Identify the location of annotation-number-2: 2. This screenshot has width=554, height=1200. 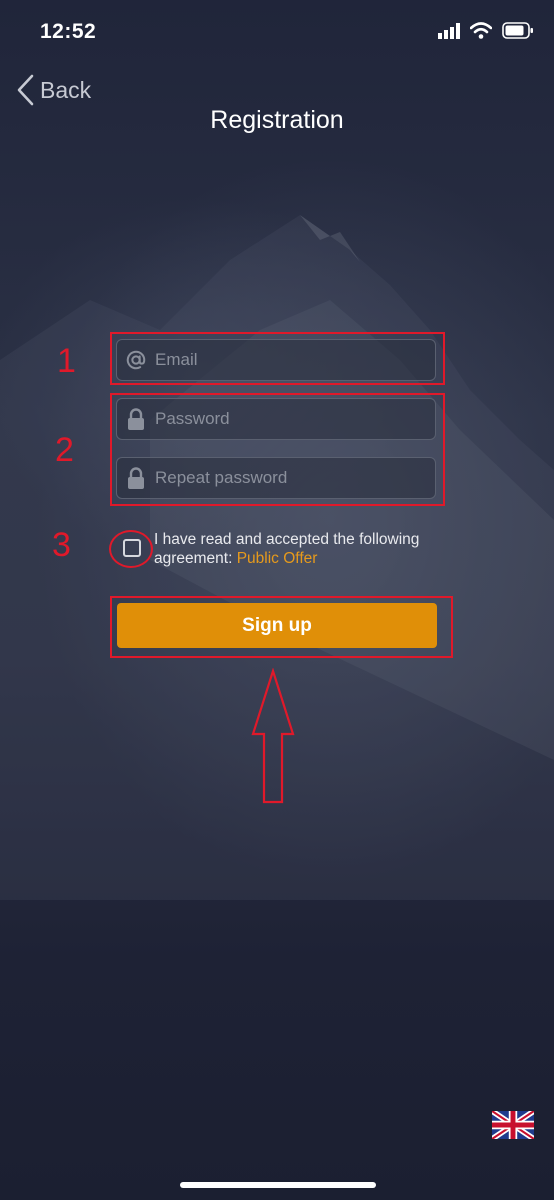
(64, 450).